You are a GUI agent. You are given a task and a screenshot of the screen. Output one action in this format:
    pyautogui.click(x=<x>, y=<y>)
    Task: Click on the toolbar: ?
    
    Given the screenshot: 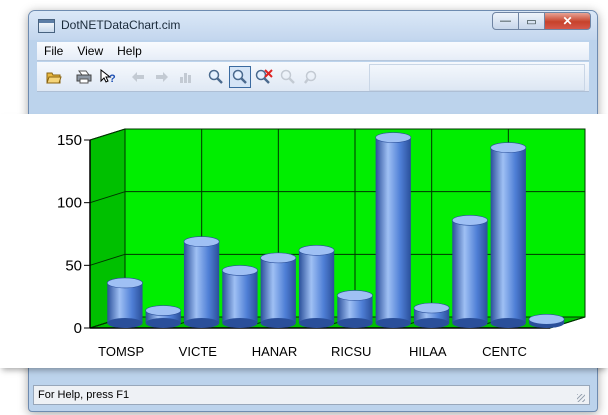 What is the action you would take?
    pyautogui.click(x=313, y=77)
    